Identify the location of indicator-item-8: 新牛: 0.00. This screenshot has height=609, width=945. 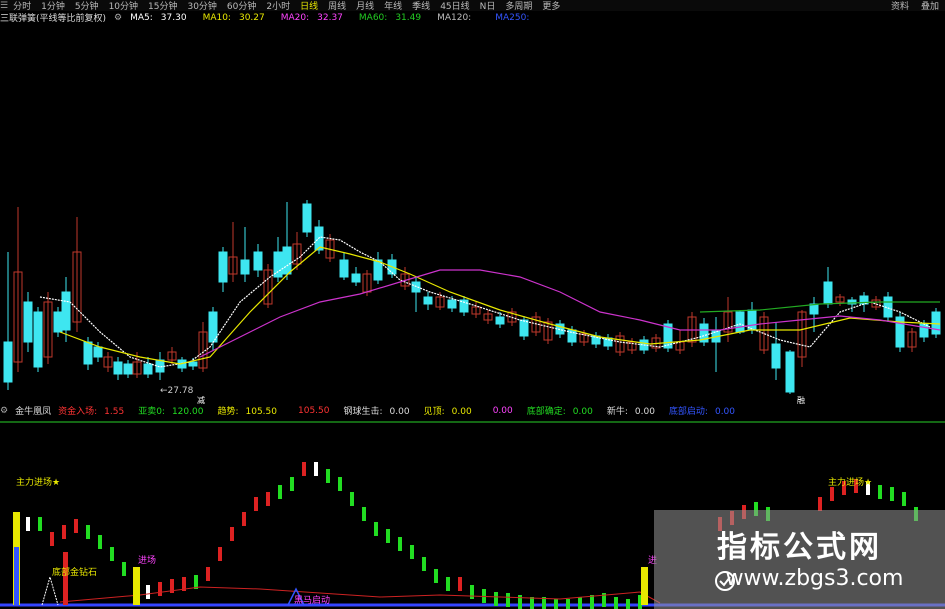
(634, 410).